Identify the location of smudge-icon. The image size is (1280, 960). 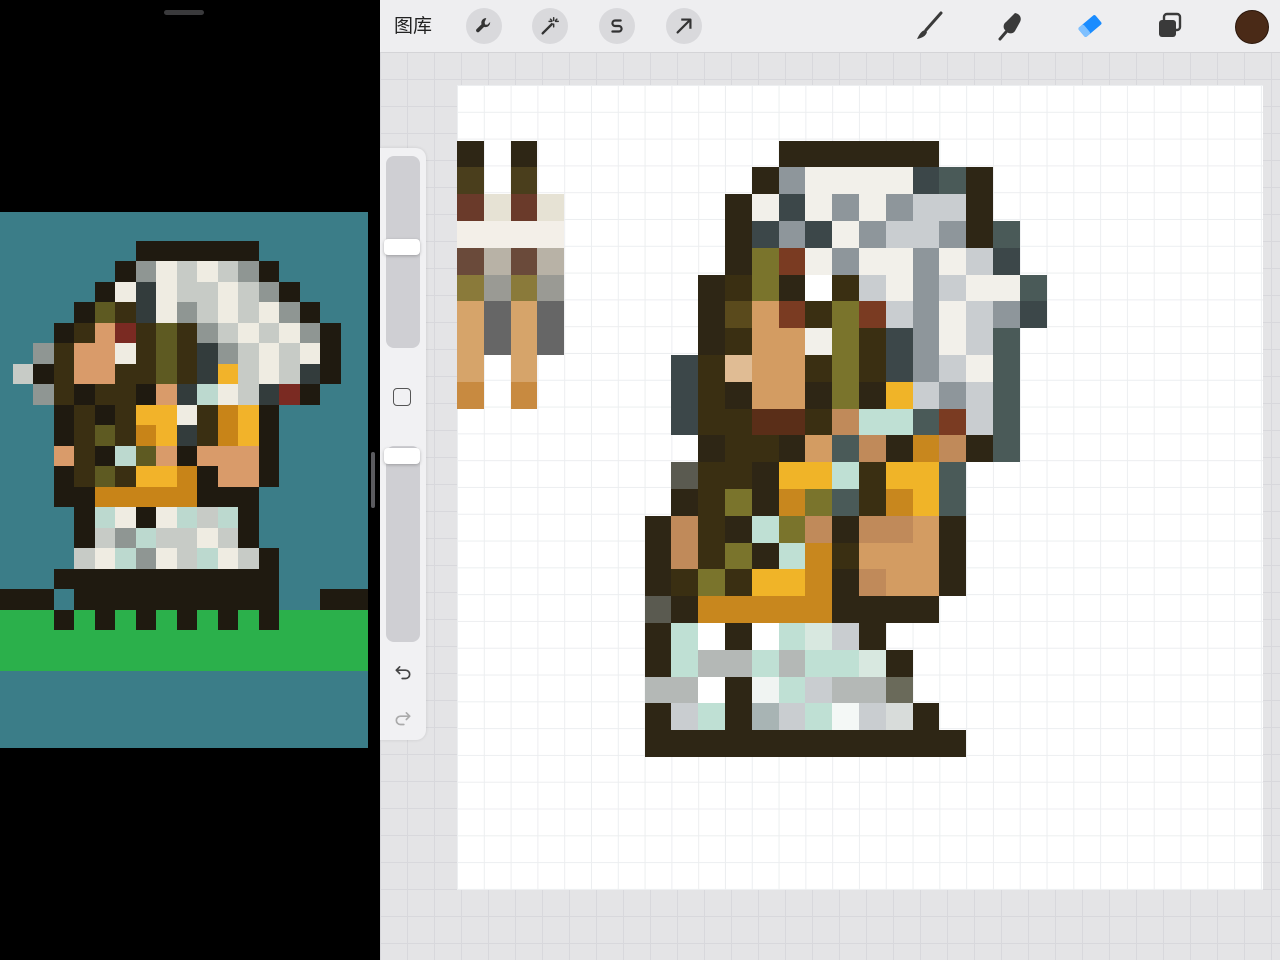
(1010, 26).